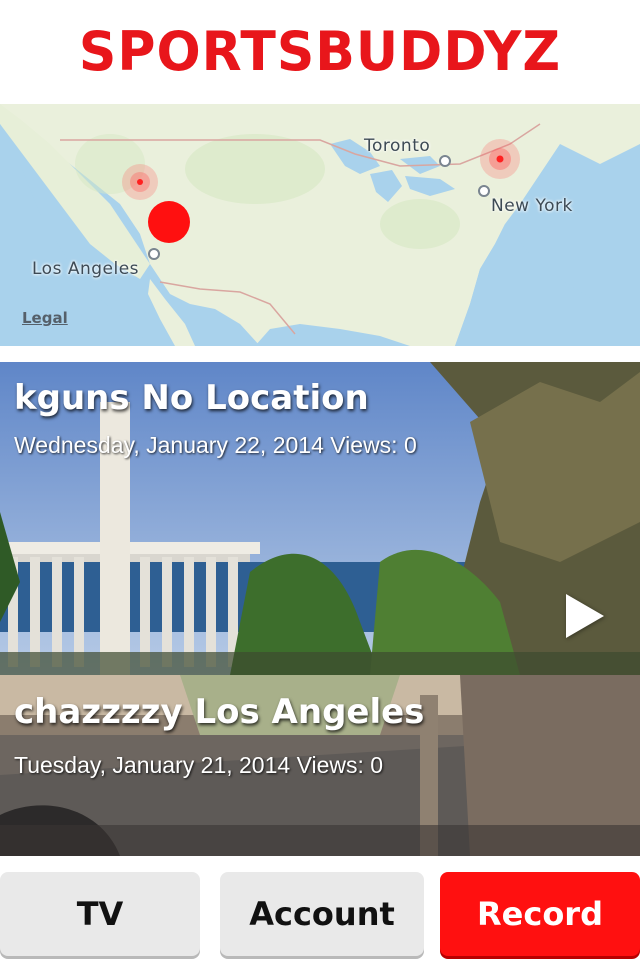 Image resolution: width=640 pixels, height=960 pixels. Describe the element at coordinates (219, 712) in the screenshot. I see `video-title: chazzzzy Los Angeles` at that location.